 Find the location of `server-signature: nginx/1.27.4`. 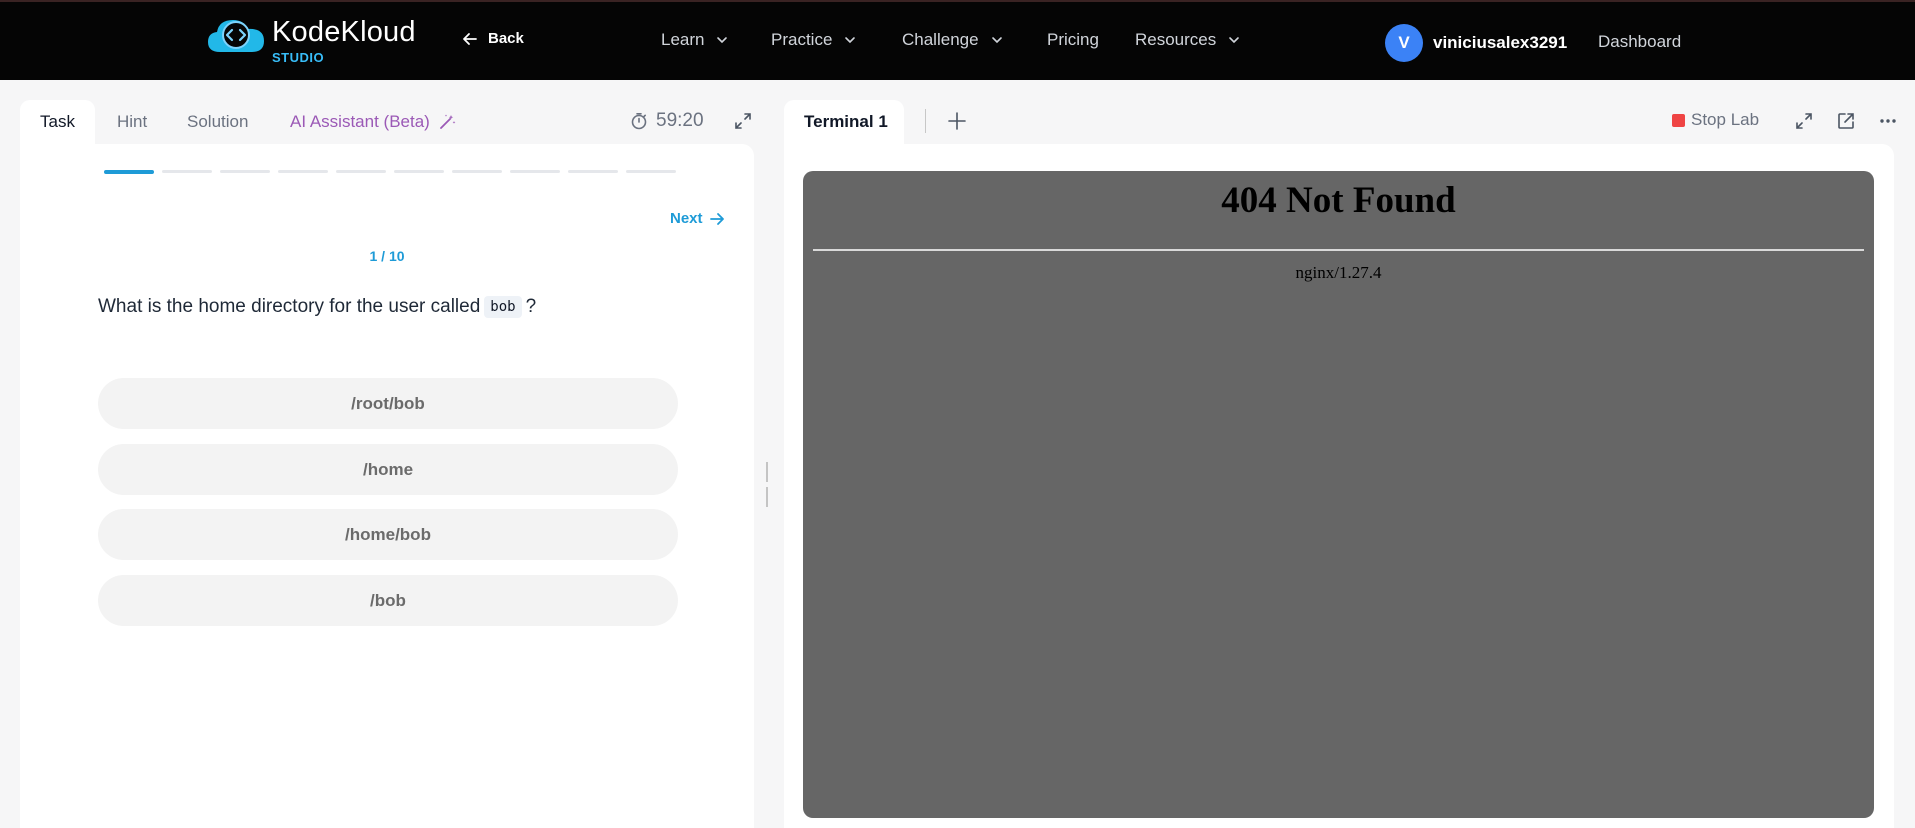

server-signature: nginx/1.27.4 is located at coordinates (1338, 272).